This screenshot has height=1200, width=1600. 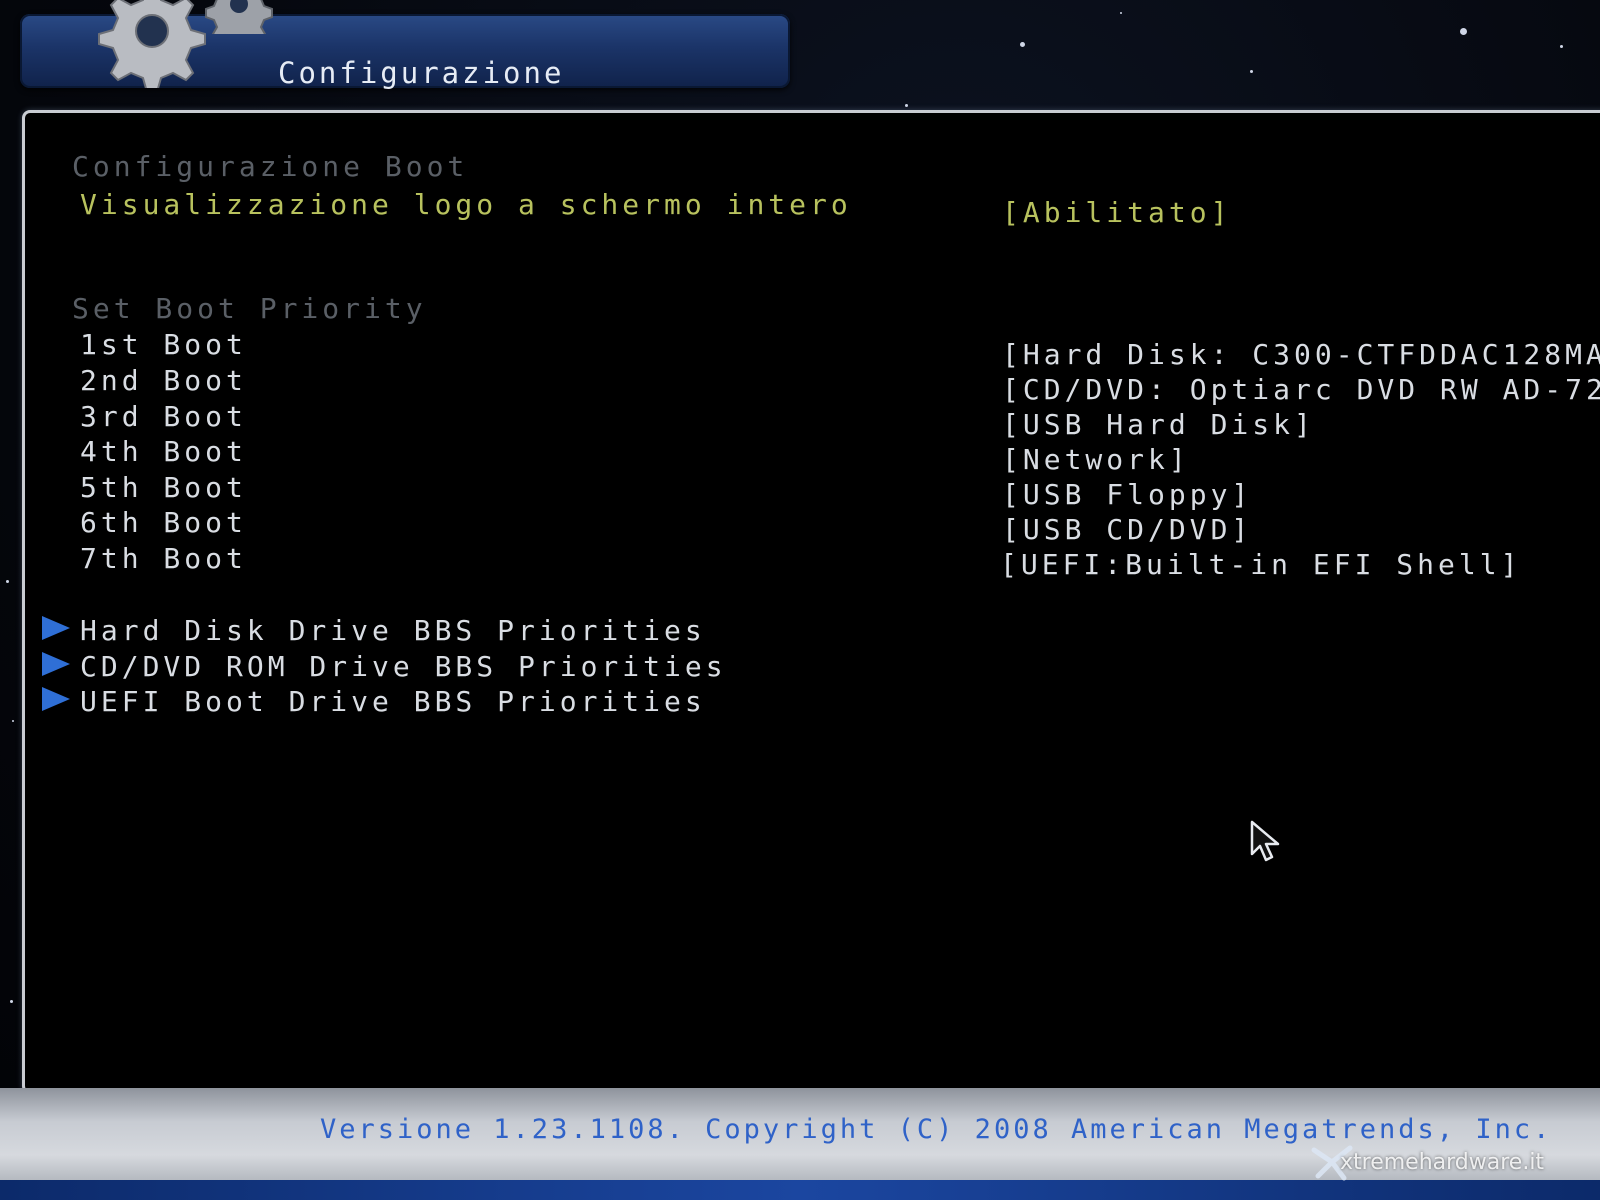 I want to click on fullscreen-logo-value: [Abilitato], so click(x=1116, y=212).